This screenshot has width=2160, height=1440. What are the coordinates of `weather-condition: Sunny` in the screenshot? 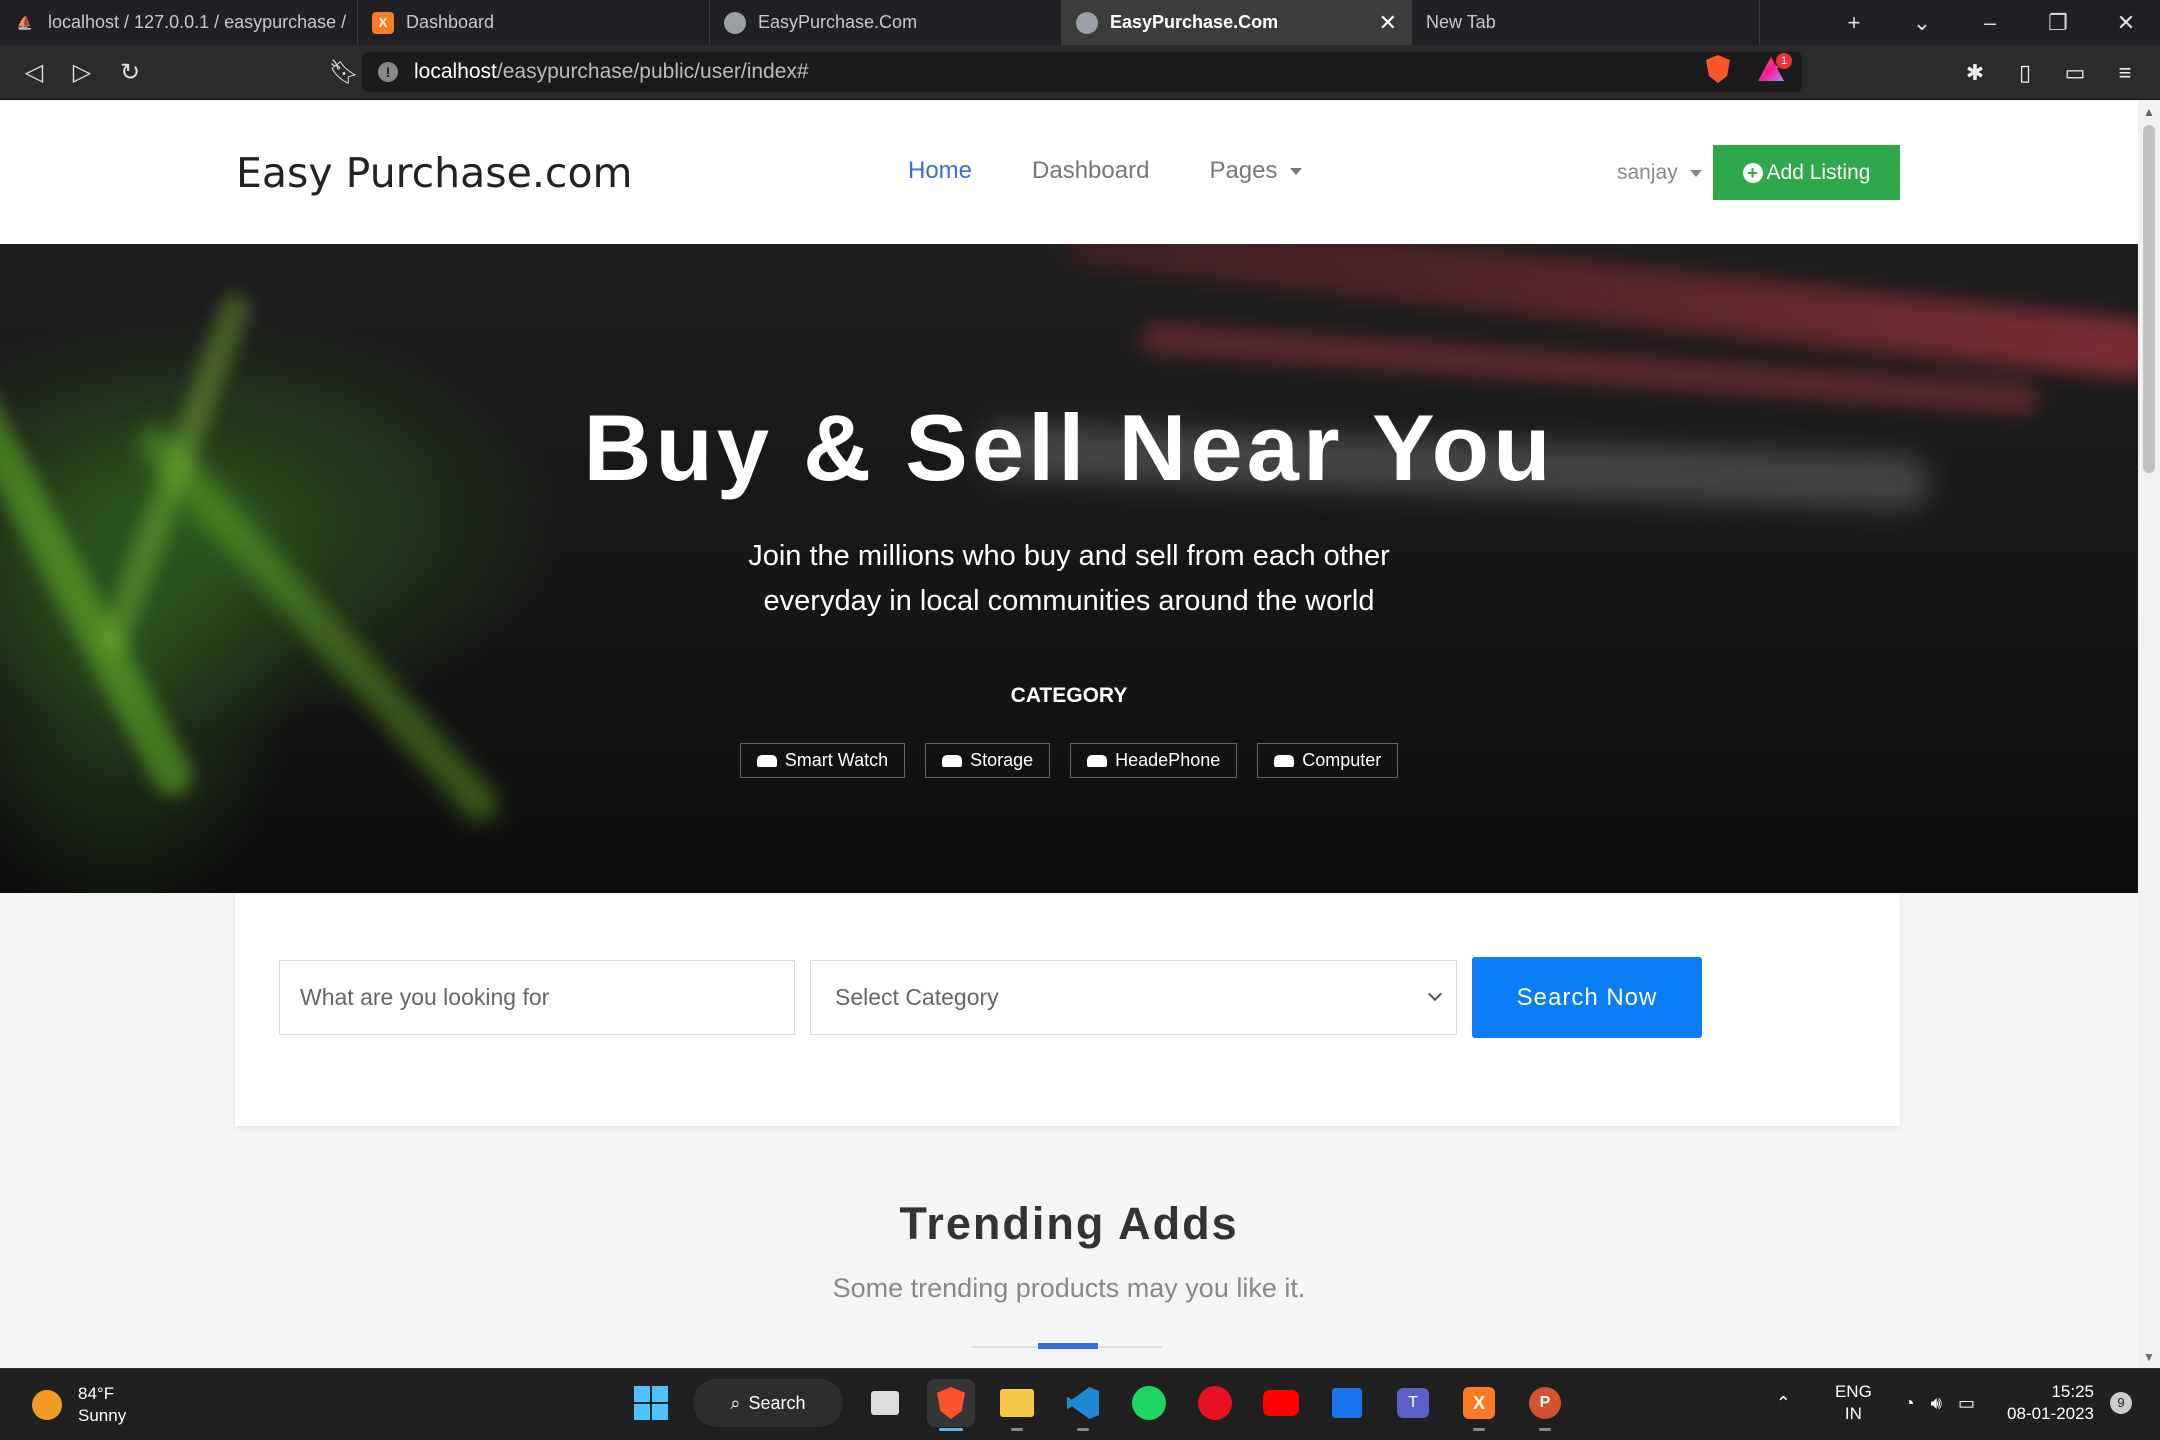 It's located at (102, 1415).